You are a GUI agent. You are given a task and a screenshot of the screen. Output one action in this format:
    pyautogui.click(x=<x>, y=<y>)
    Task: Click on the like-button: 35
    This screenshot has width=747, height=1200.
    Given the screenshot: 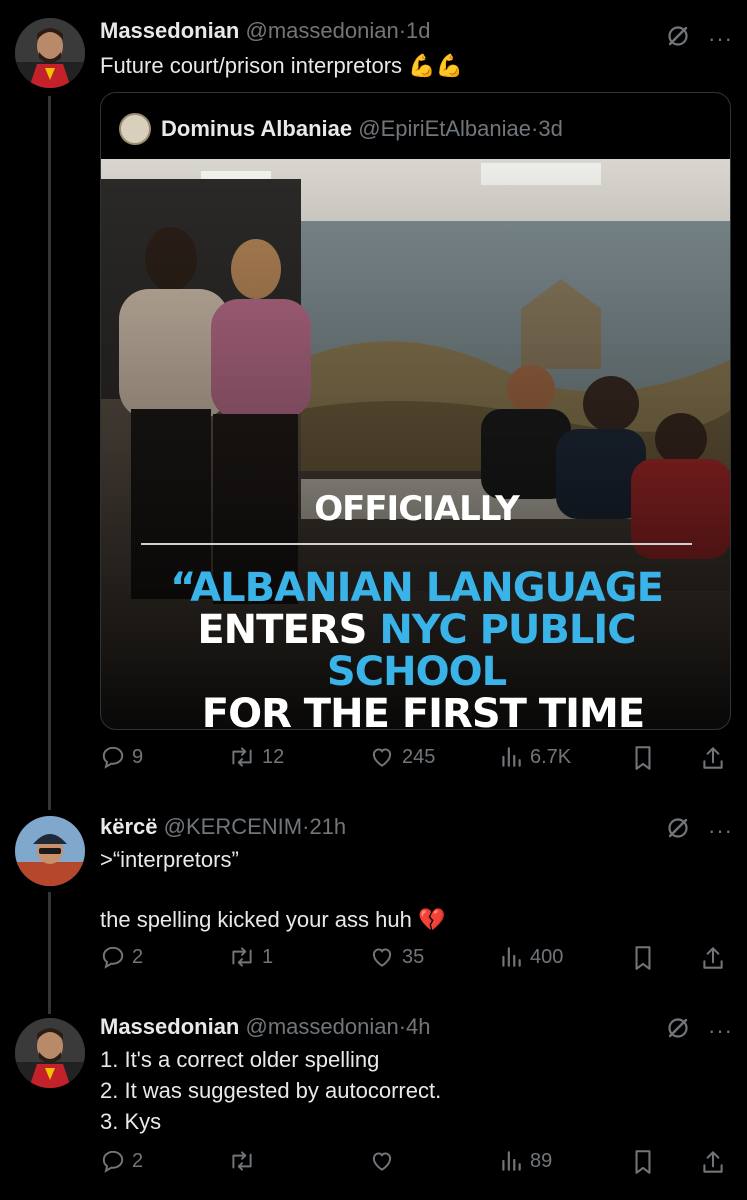 What is the action you would take?
    pyautogui.click(x=396, y=957)
    